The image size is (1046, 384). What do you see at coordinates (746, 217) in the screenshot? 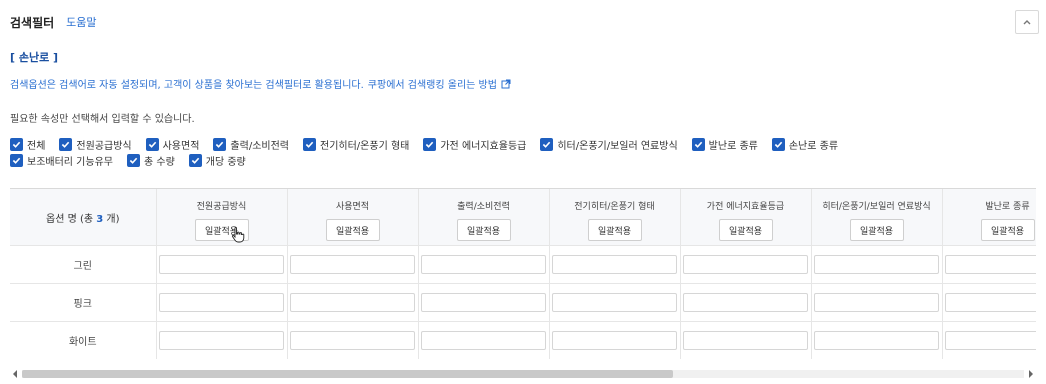
I see `column-header: 가전 에너지효율등급 일괄적용` at bounding box center [746, 217].